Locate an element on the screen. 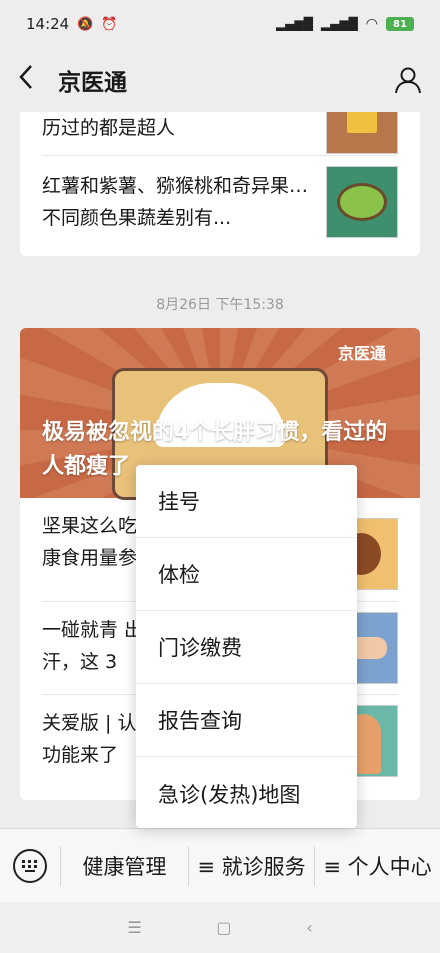  message-timestamp: 8月26日 下午15:38 is located at coordinates (220, 305).